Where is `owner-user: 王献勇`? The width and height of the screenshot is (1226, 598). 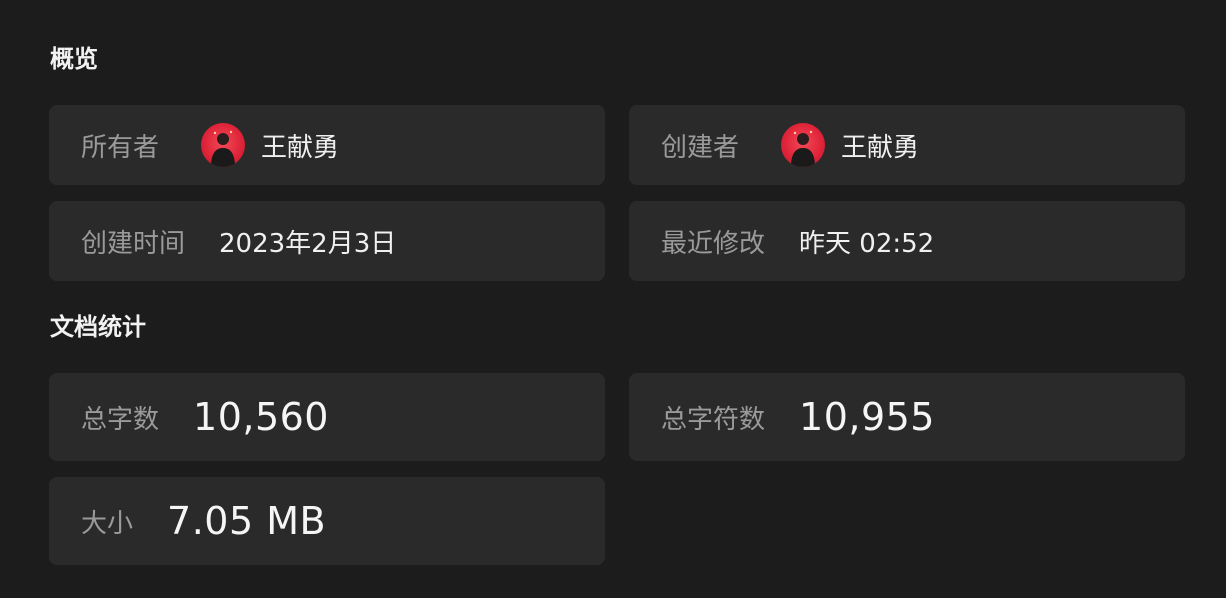
owner-user: 王献勇 is located at coordinates (270, 145).